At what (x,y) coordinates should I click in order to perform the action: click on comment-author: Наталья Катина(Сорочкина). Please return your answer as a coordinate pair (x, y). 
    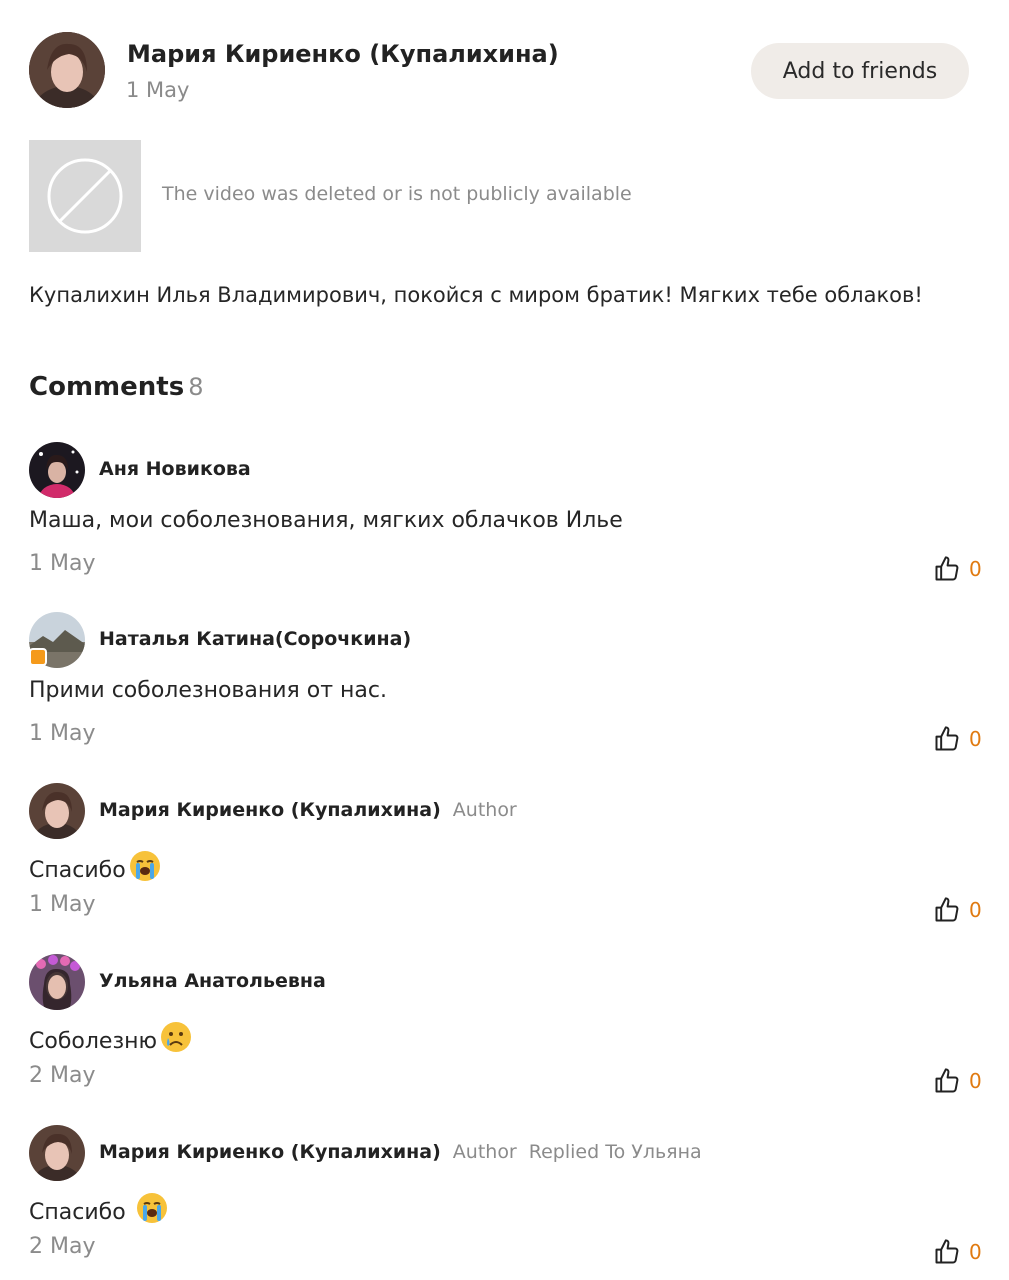
    Looking at the image, I should click on (255, 639).